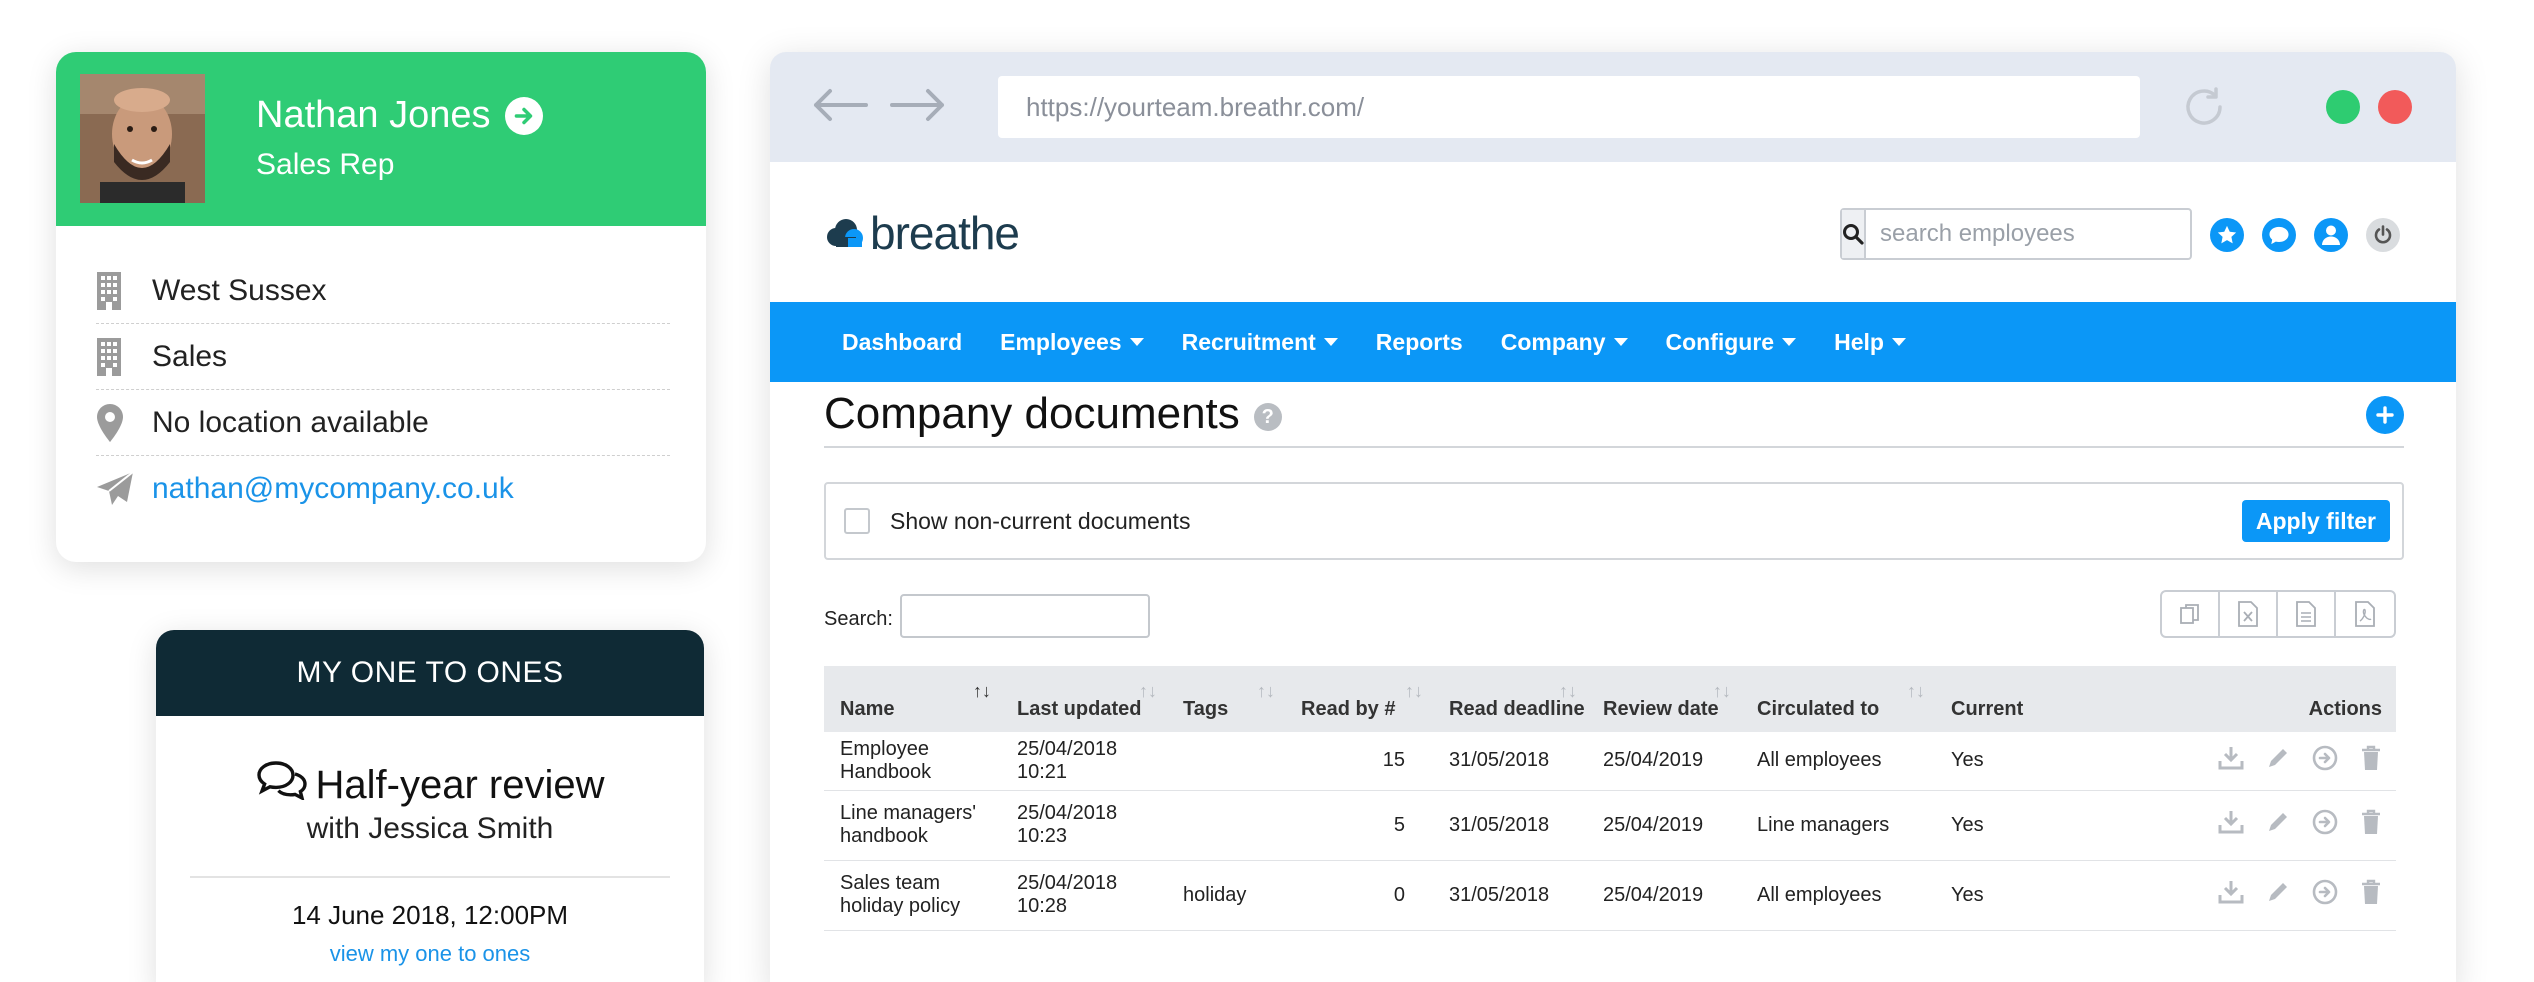  Describe the element at coordinates (1859, 341) in the screenshot. I see `nav-label: Help` at that location.